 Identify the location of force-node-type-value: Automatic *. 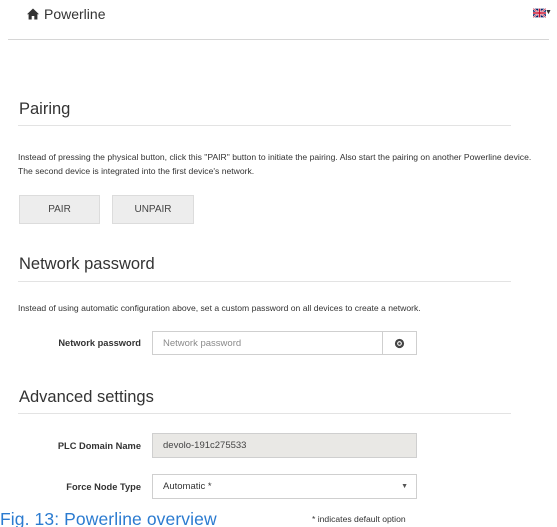
(187, 486).